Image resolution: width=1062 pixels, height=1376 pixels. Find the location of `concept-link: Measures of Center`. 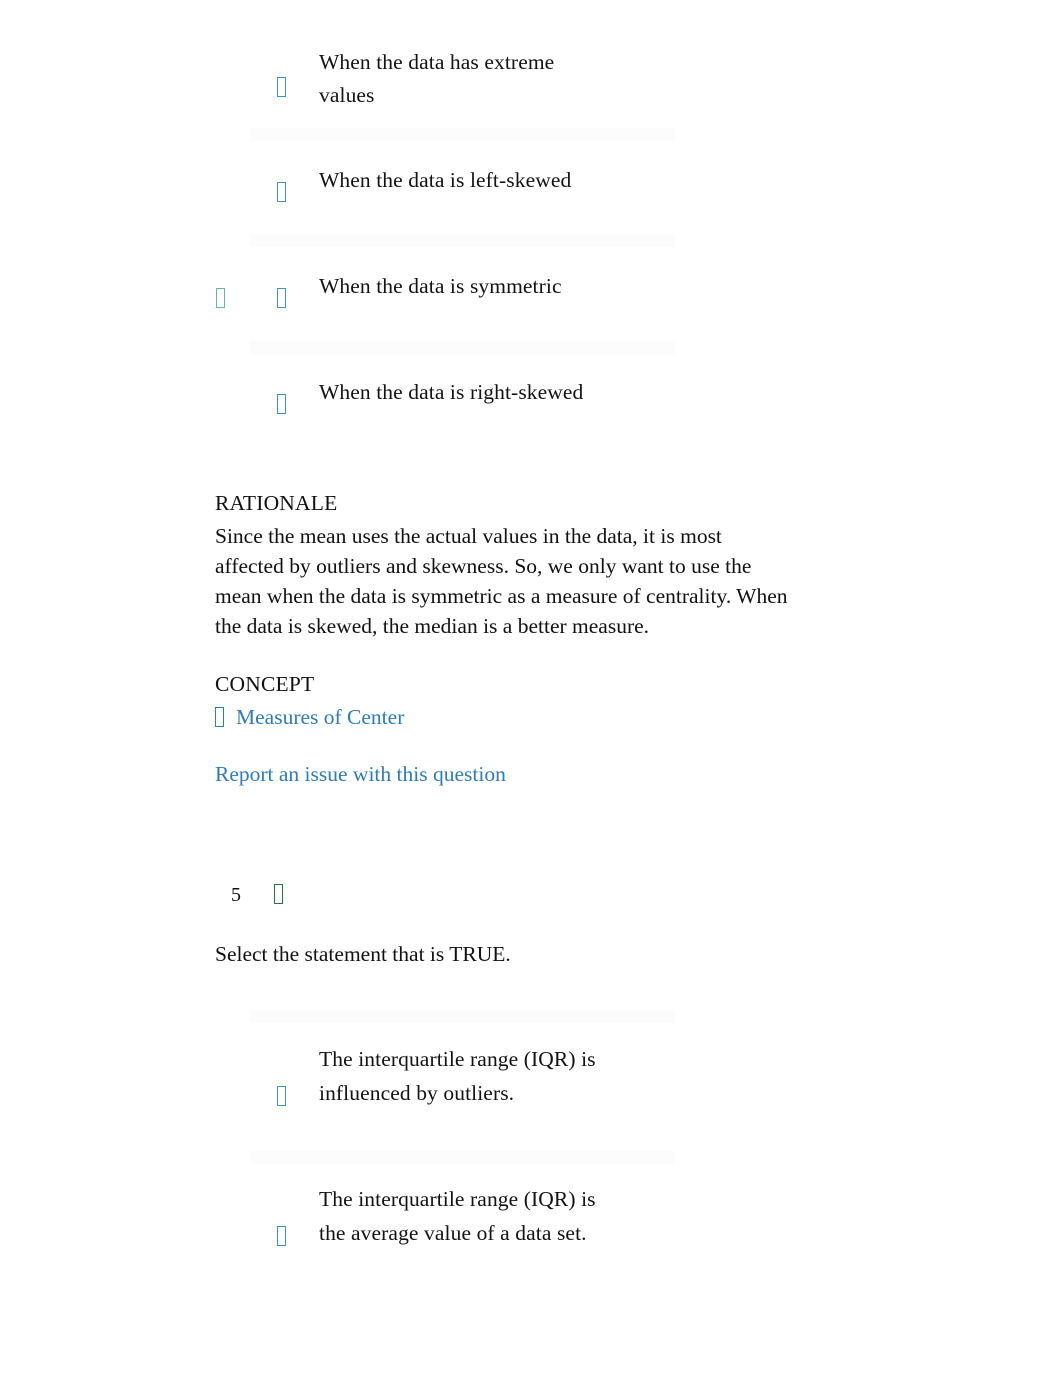

concept-link: Measures of Center is located at coordinates (320, 717).